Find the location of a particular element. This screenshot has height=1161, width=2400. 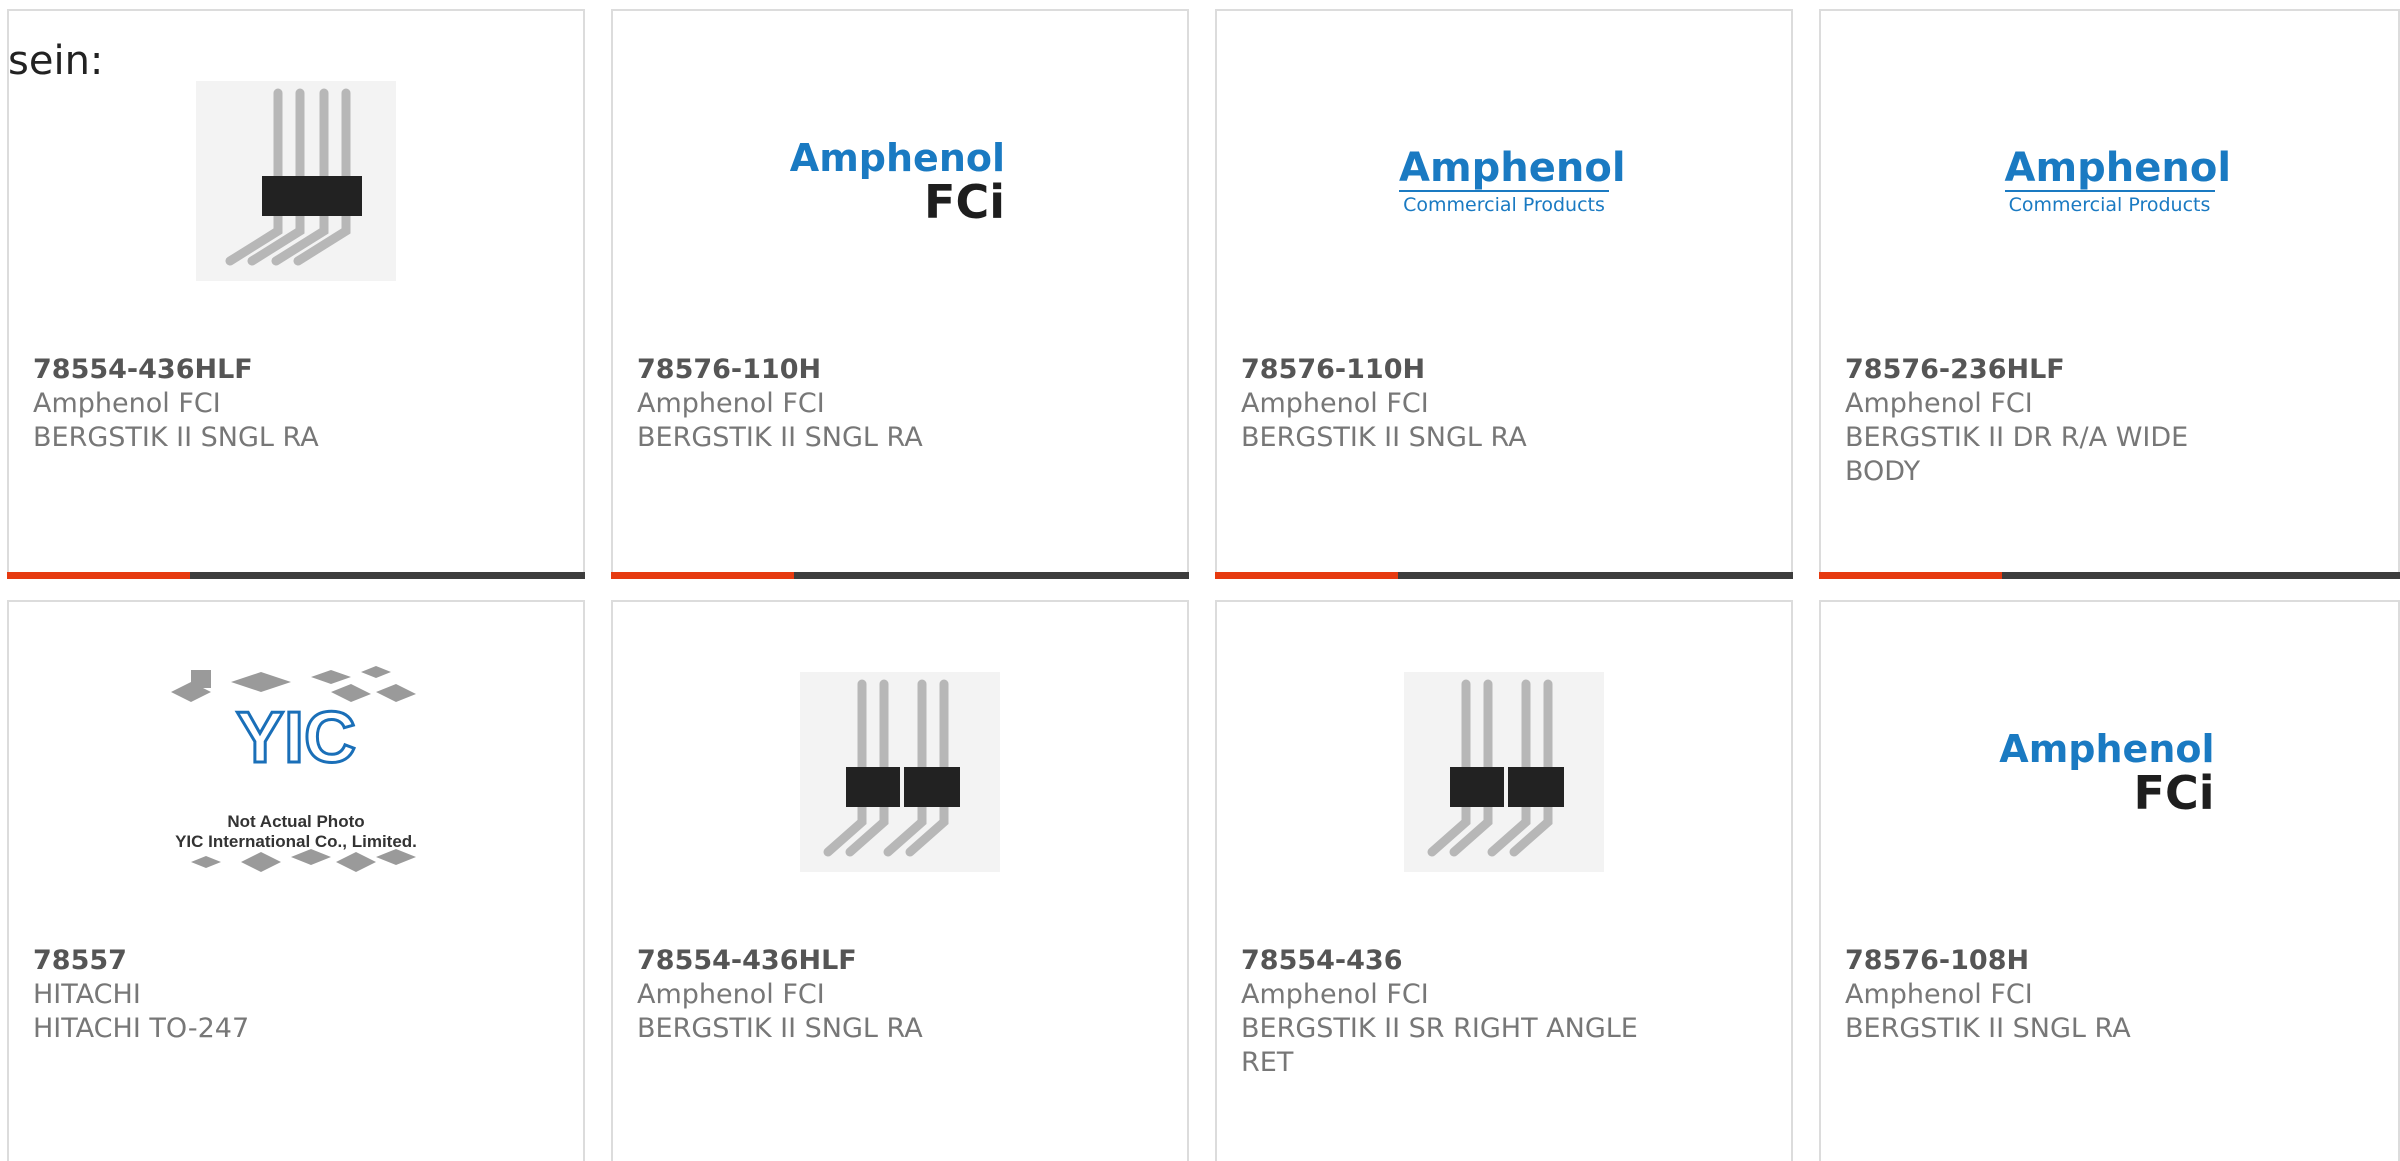

description: HITACHI TO-247 is located at coordinates (141, 1028).